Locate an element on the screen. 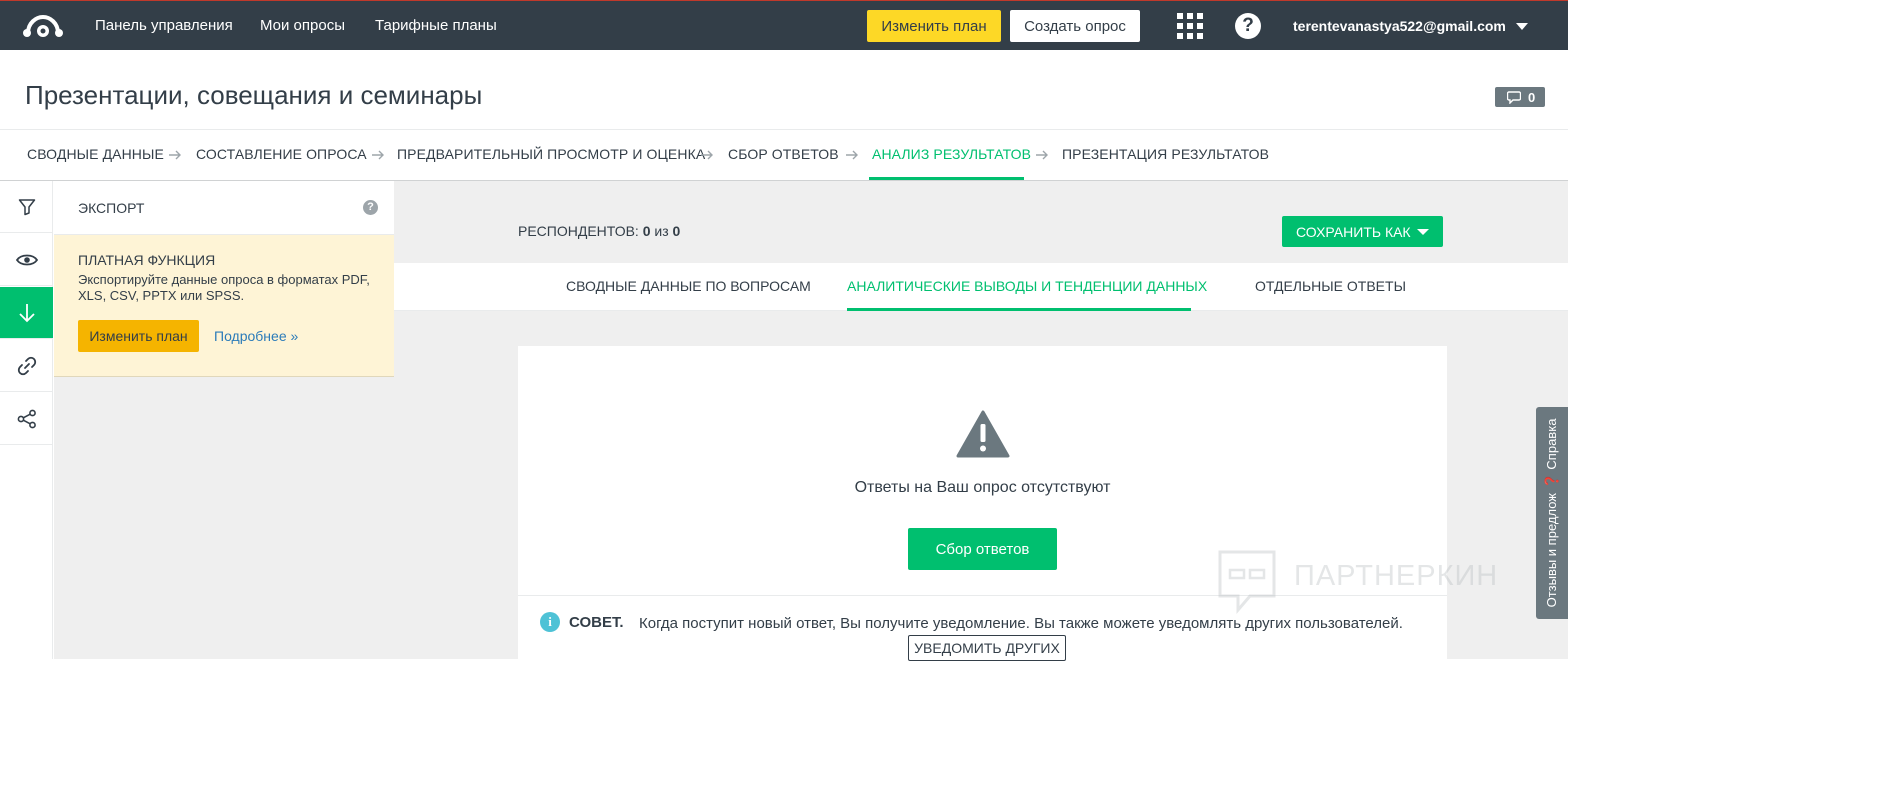  respondents-label: РЕСПОНДЕНТОВ: is located at coordinates (578, 231).